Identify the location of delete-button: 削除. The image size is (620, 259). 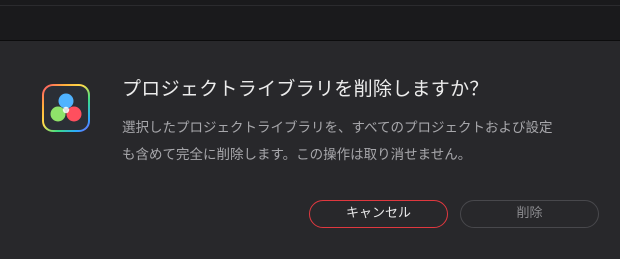
(529, 214).